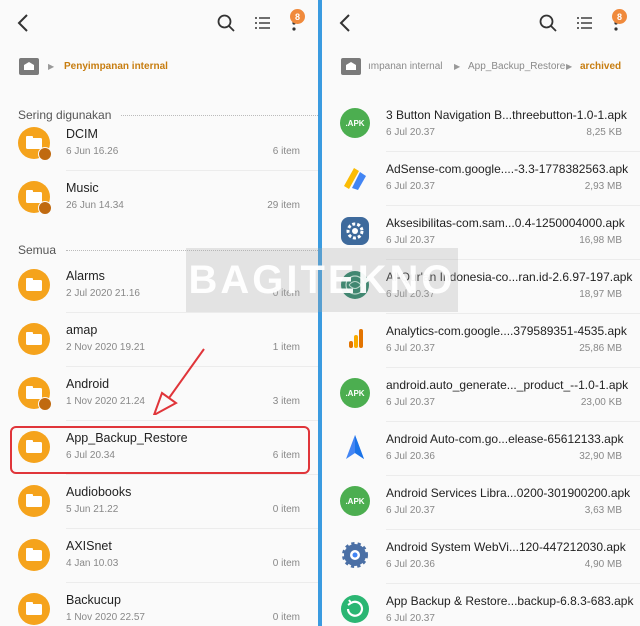 Image resolution: width=640 pixels, height=626 pixels. I want to click on music-badge-icon, so click(45, 208).